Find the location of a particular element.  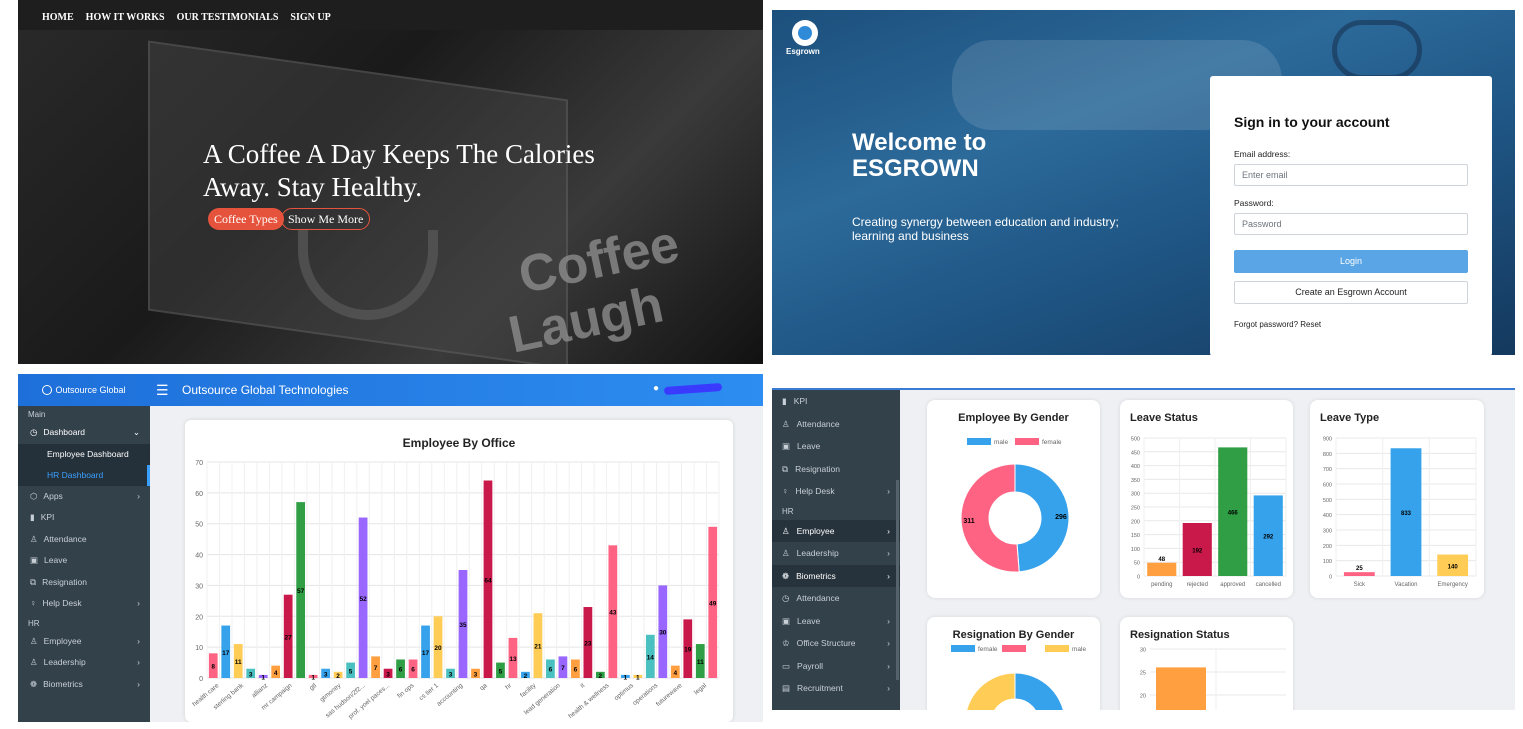

legend-label: male is located at coordinates (1001, 442).